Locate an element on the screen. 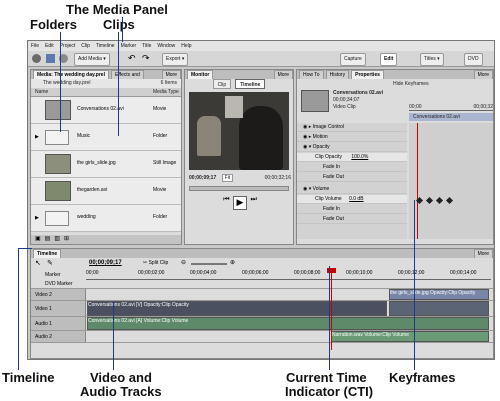  tab-media: Media: The wedding day.prel is located at coordinates (71, 74).